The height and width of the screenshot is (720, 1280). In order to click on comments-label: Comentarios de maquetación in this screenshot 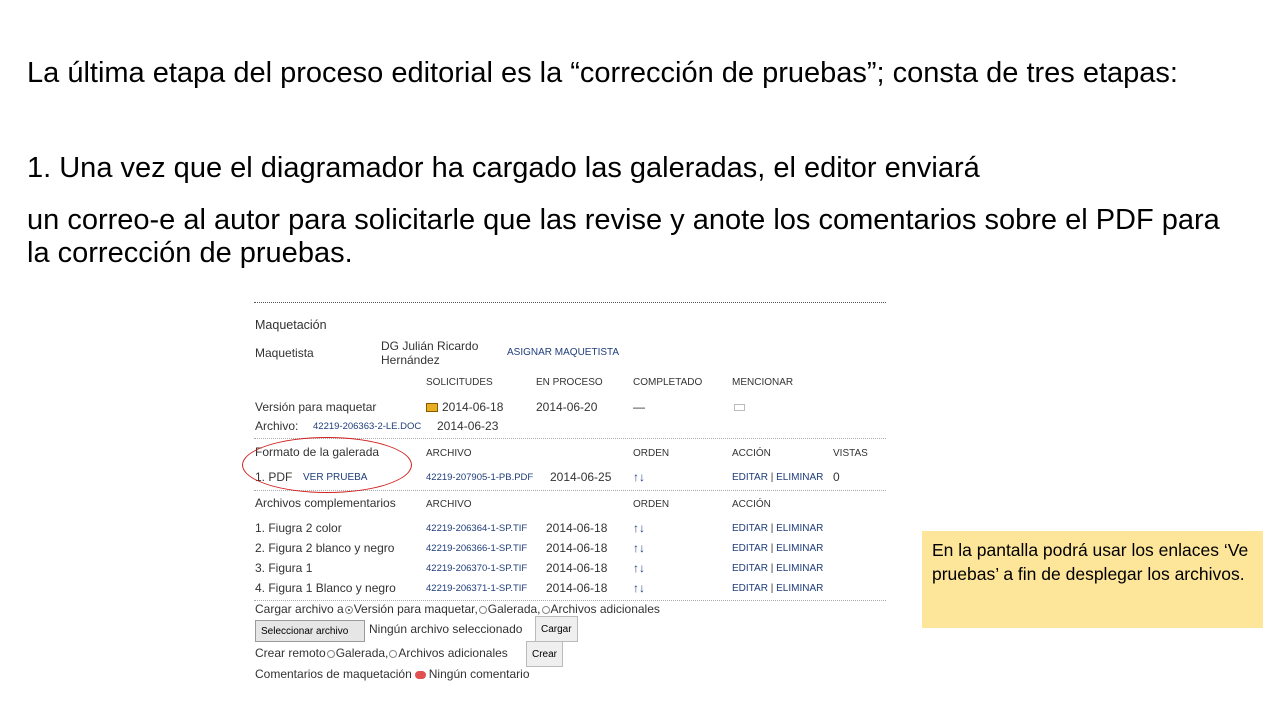, I will do `click(333, 674)`.